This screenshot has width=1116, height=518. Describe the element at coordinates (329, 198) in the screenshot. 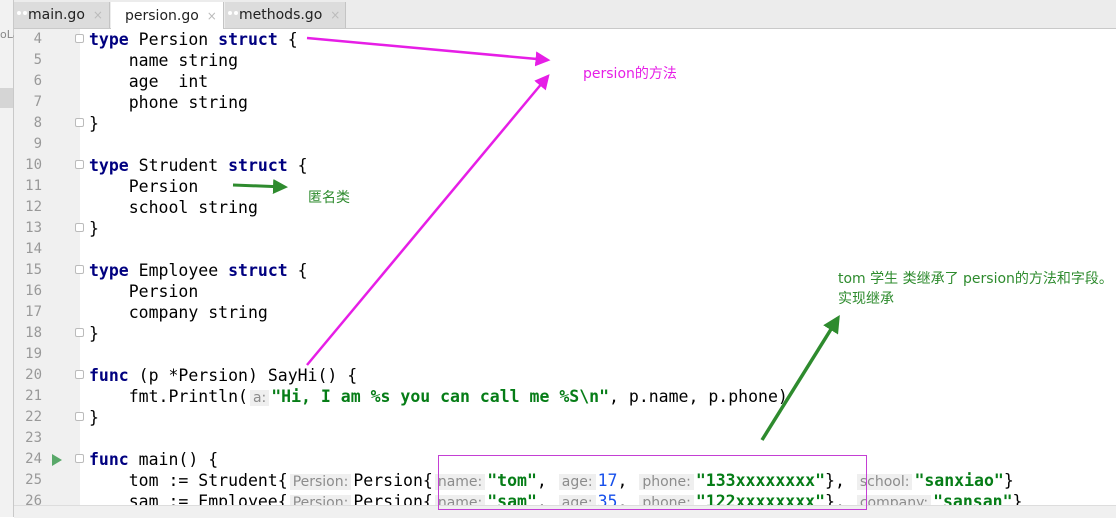

I see `anonymous-note: 匿名类` at that location.